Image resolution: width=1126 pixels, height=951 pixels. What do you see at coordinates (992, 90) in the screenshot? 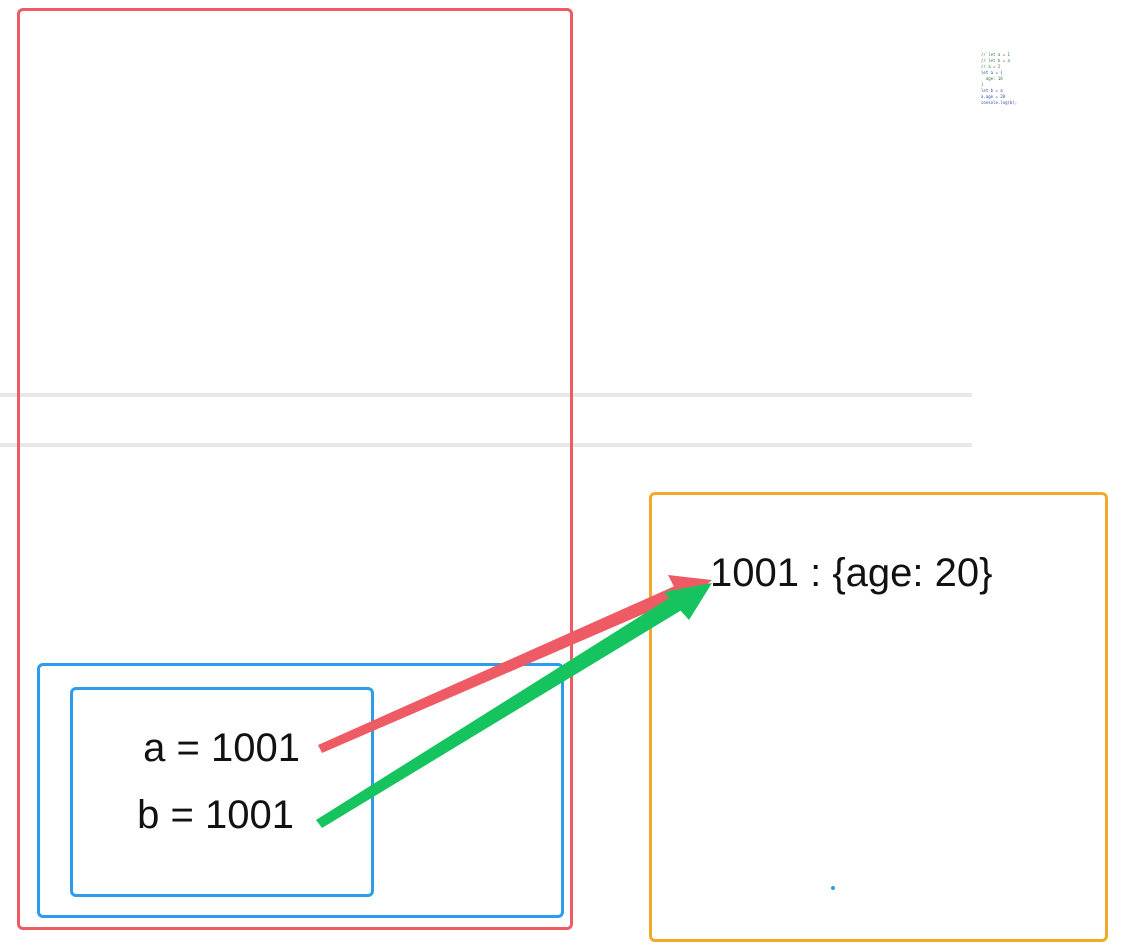
I see `code-line: let b = a` at bounding box center [992, 90].